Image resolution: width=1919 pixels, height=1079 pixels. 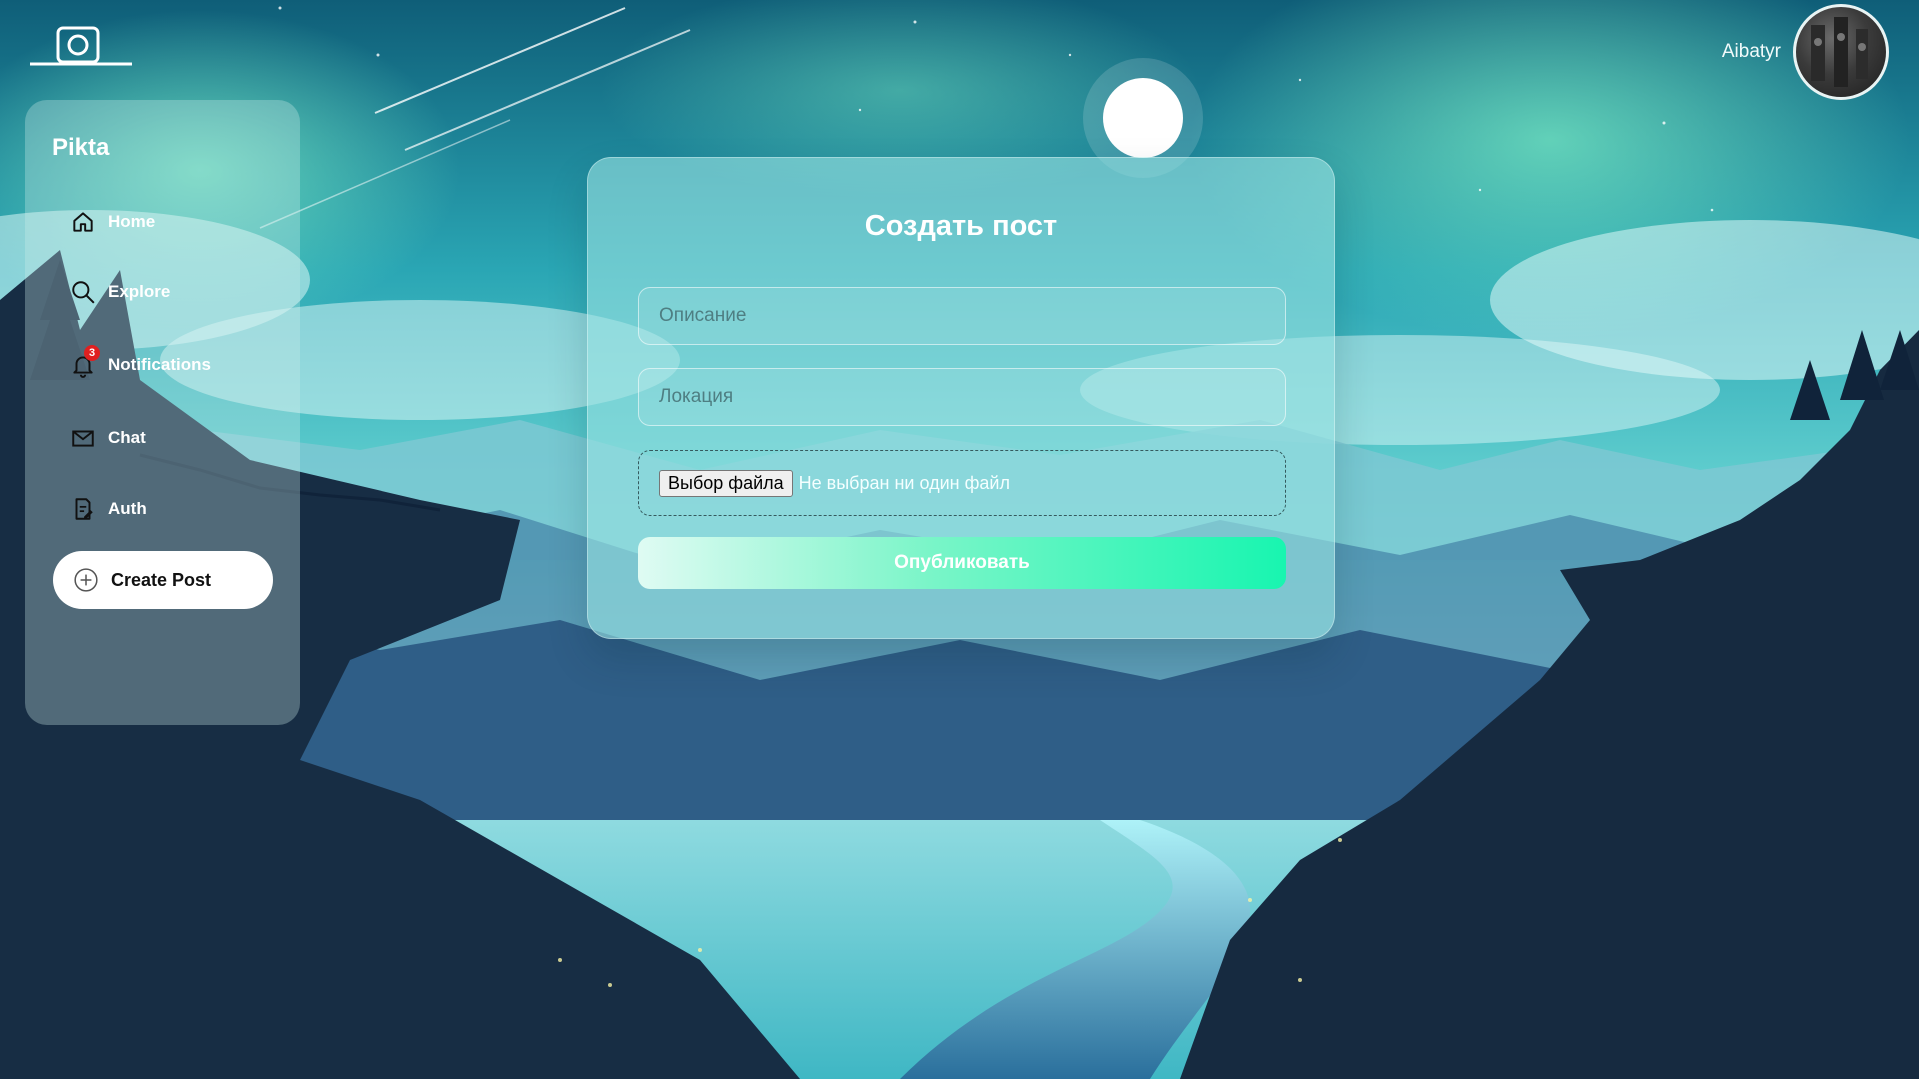 I want to click on user-menu: Aibatyr, so click(x=1805, y=52).